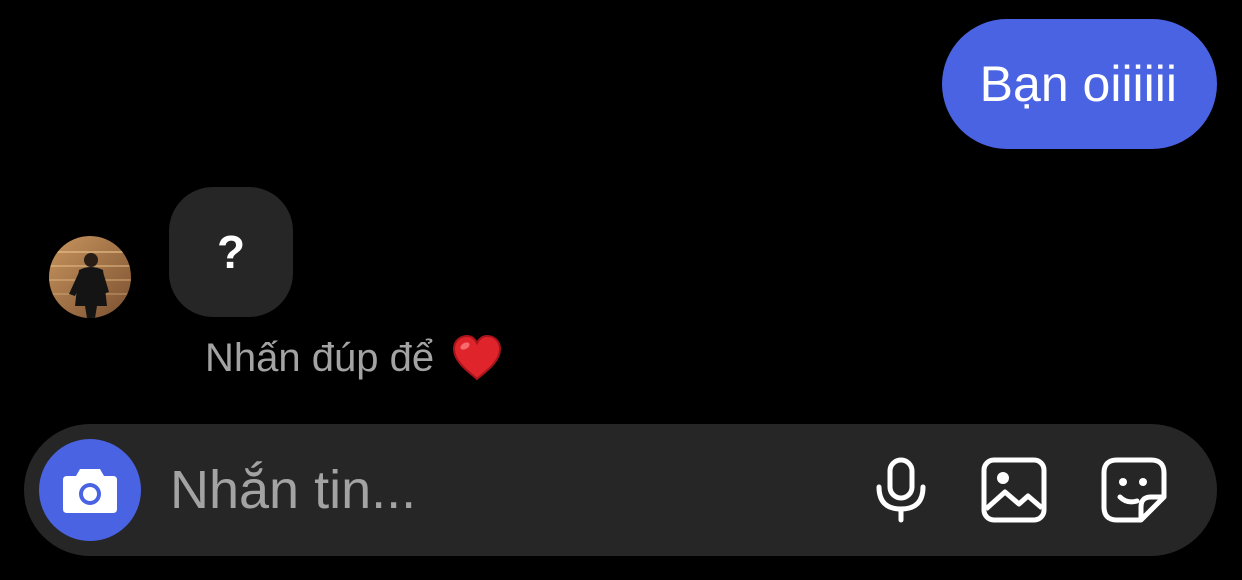 The height and width of the screenshot is (580, 1242). I want to click on incoming-message-text: ?, so click(231, 252).